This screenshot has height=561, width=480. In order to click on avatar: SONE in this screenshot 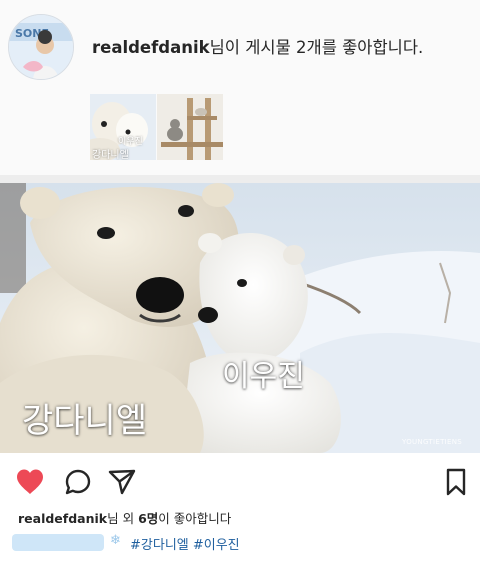, I will do `click(41, 47)`.